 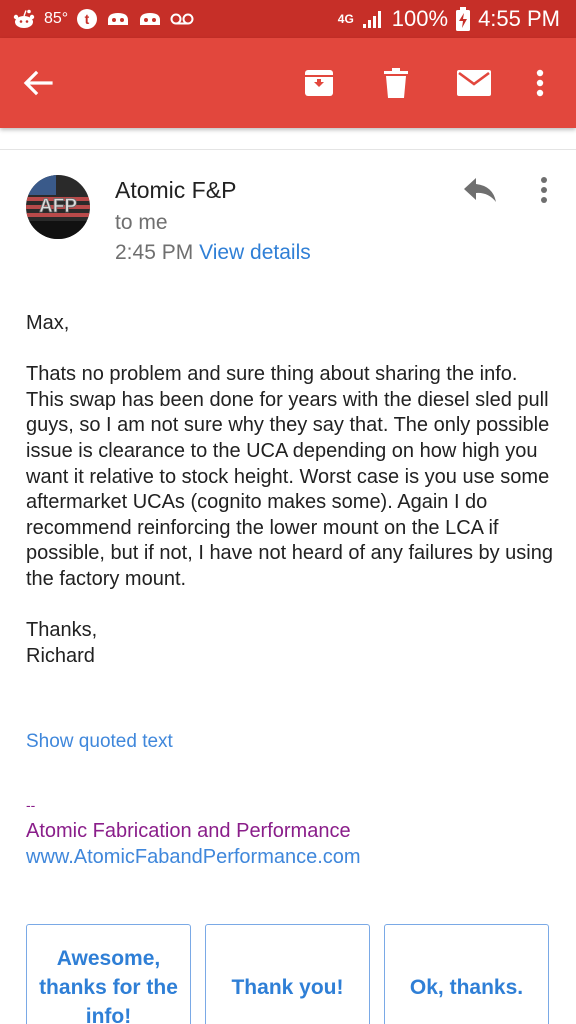 I want to click on svg-text: t, so click(x=87, y=19).